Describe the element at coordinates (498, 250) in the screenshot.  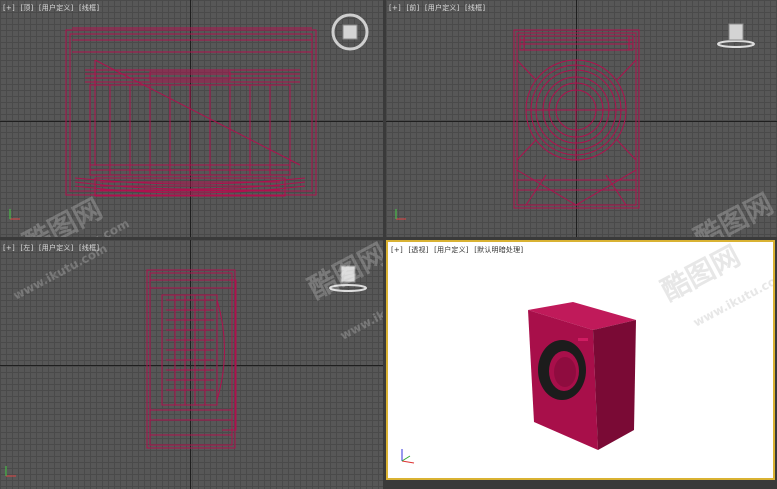
I see `viewport-menu-shading: [默认明暗处理]` at that location.